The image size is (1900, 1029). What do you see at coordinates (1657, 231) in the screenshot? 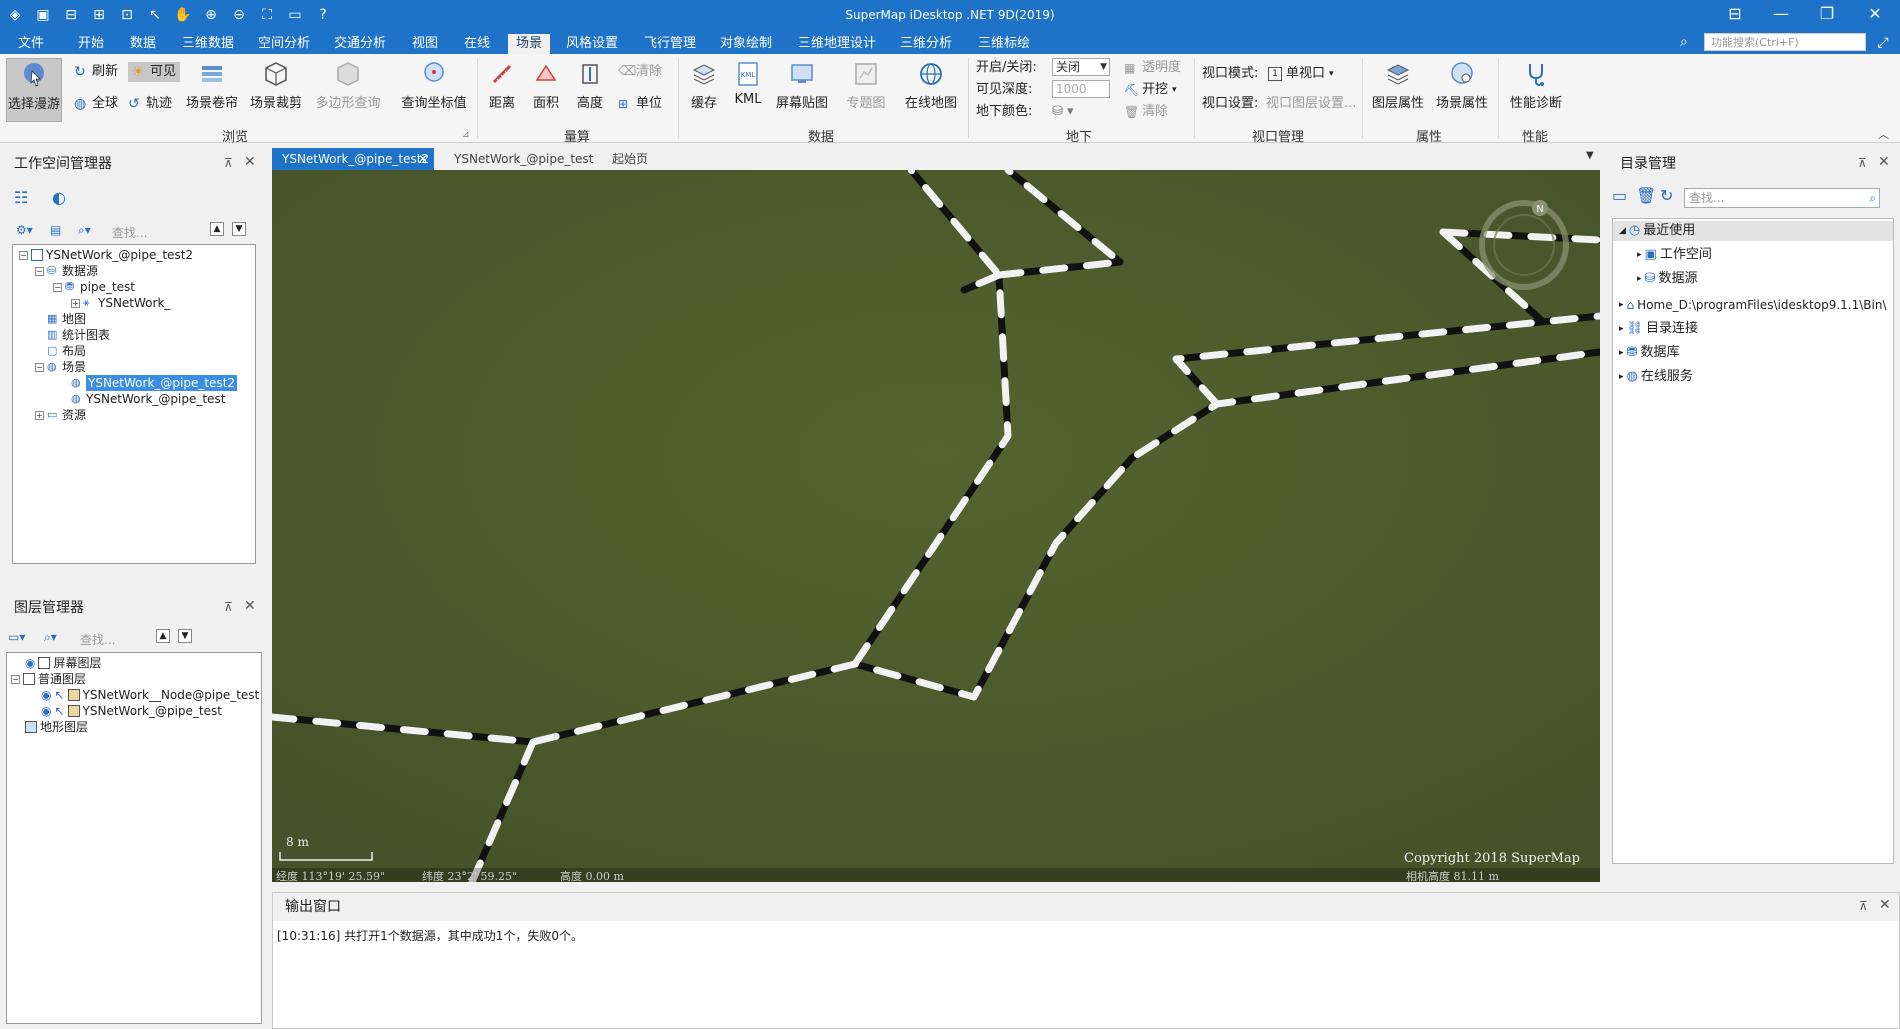
I see `tree-item-recent: ◢ ◷ 最近使用` at bounding box center [1657, 231].